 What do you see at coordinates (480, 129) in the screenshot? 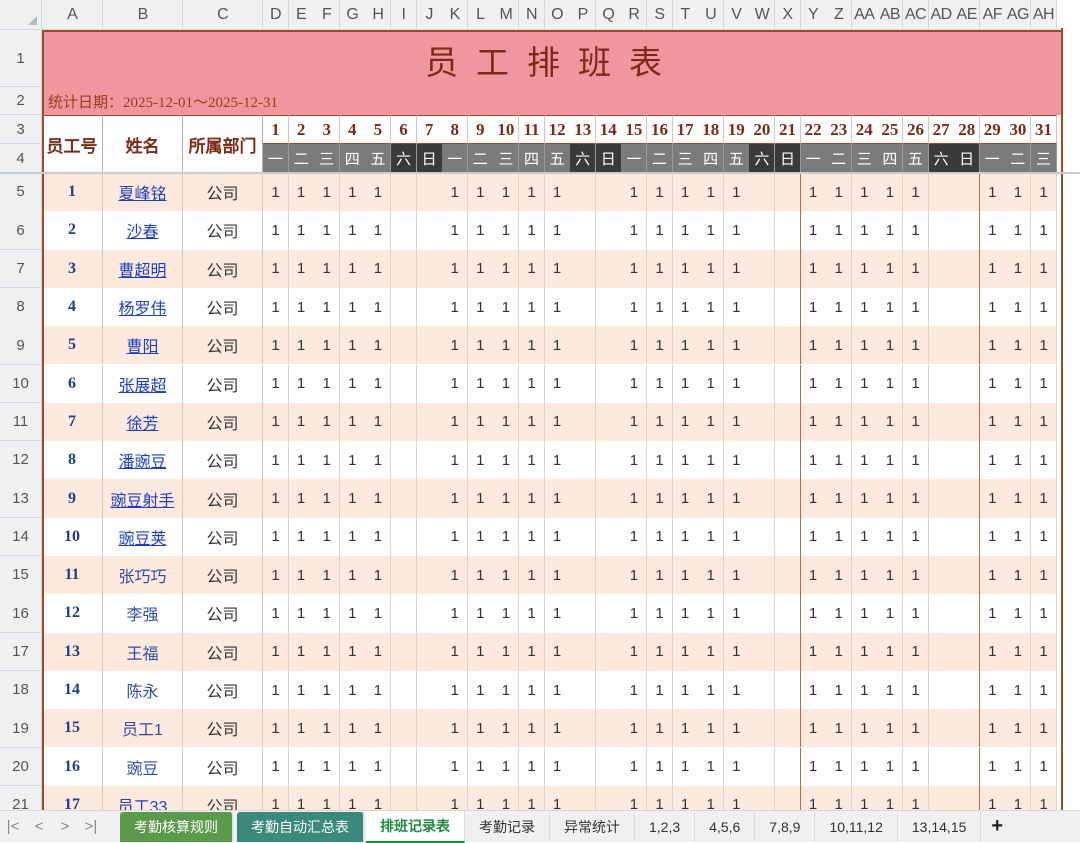
I see `day-number: 9` at bounding box center [480, 129].